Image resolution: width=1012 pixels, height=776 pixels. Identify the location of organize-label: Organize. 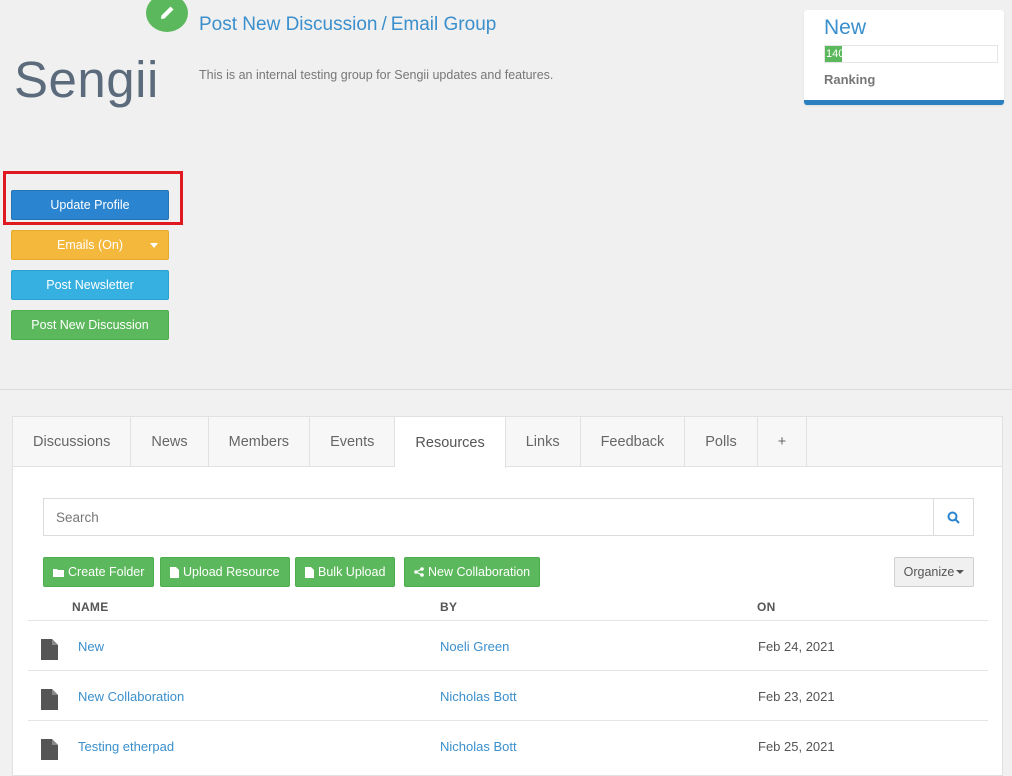
(929, 572).